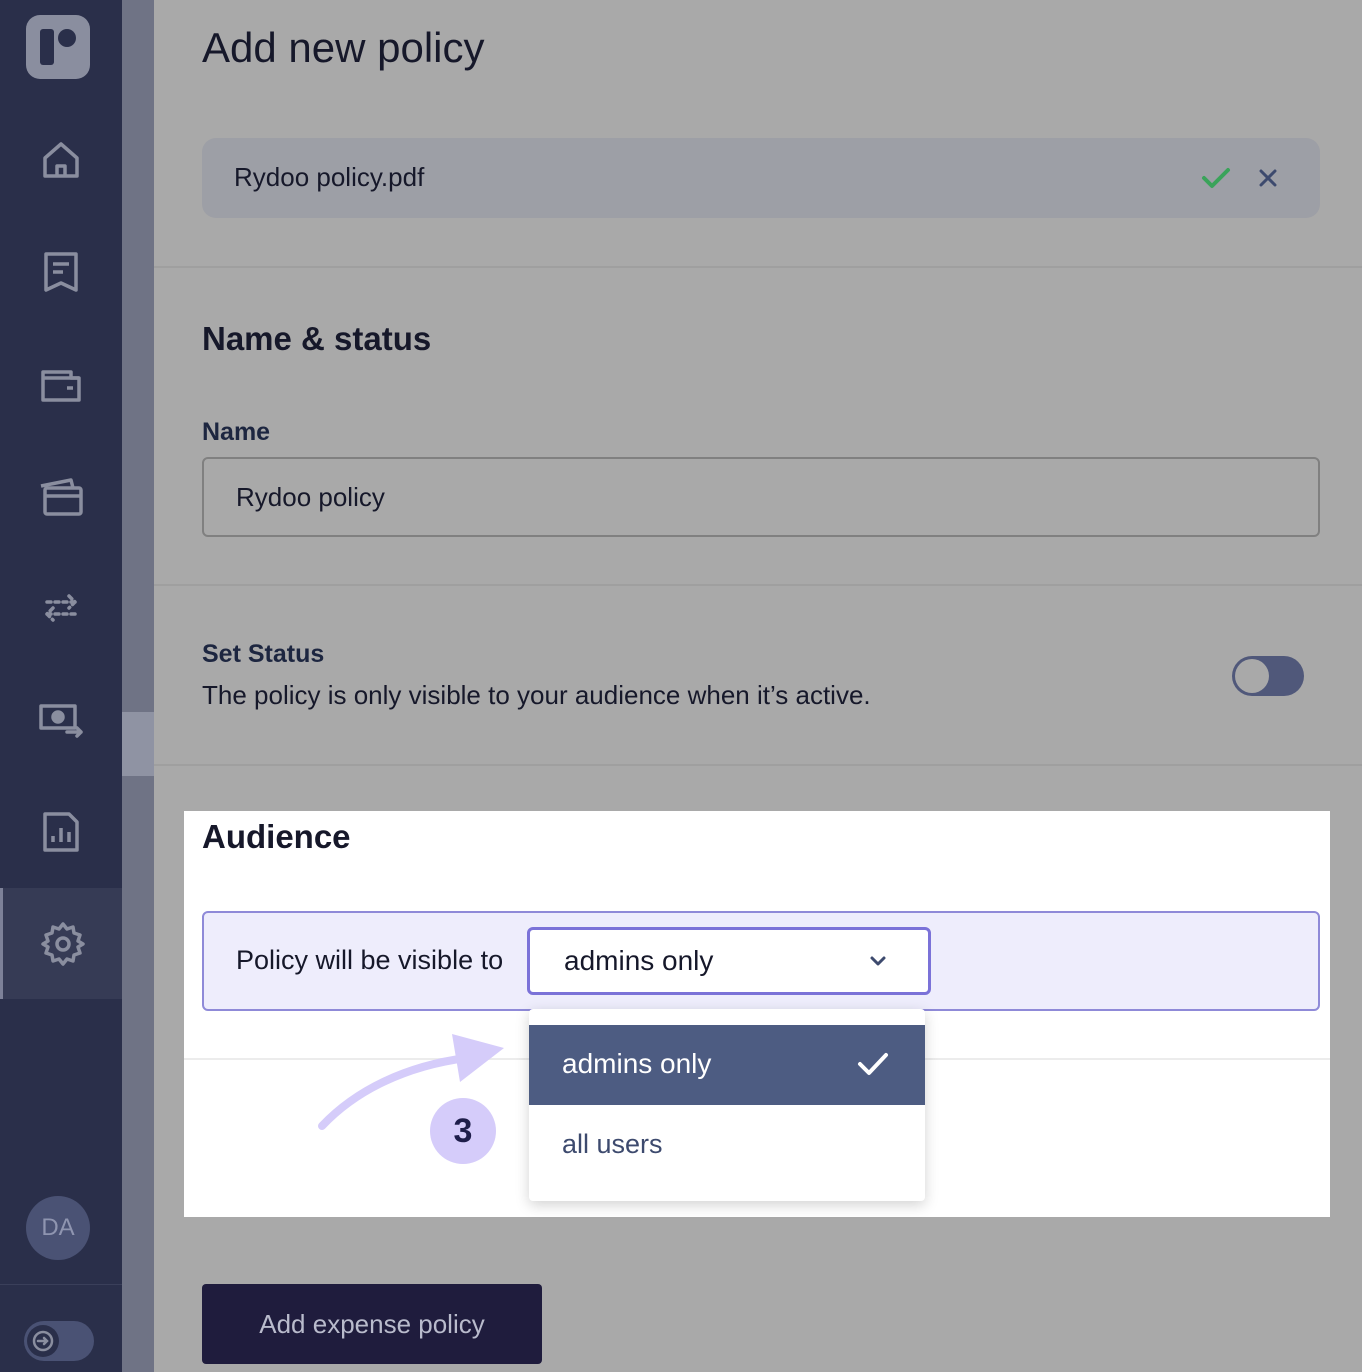  I want to click on gear-icon, so click(61, 943).